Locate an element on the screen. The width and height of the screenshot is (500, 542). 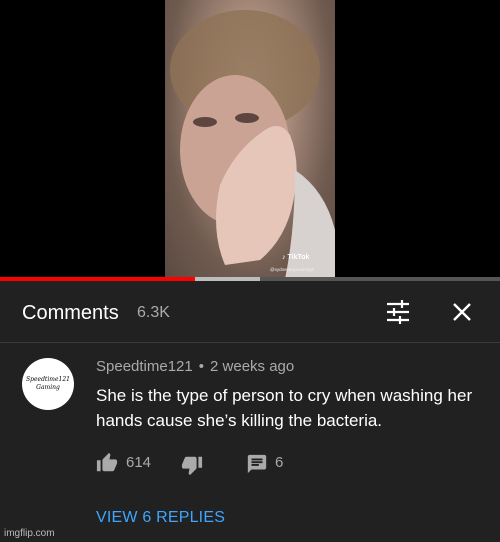
thumbs-down-icon is located at coordinates (192, 466).